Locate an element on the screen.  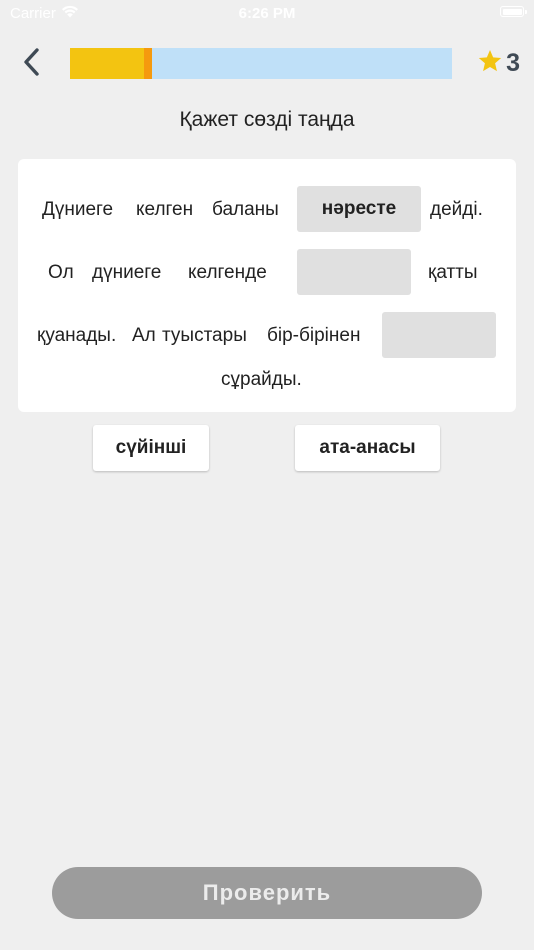
score-counter: 3 is located at coordinates (498, 63).